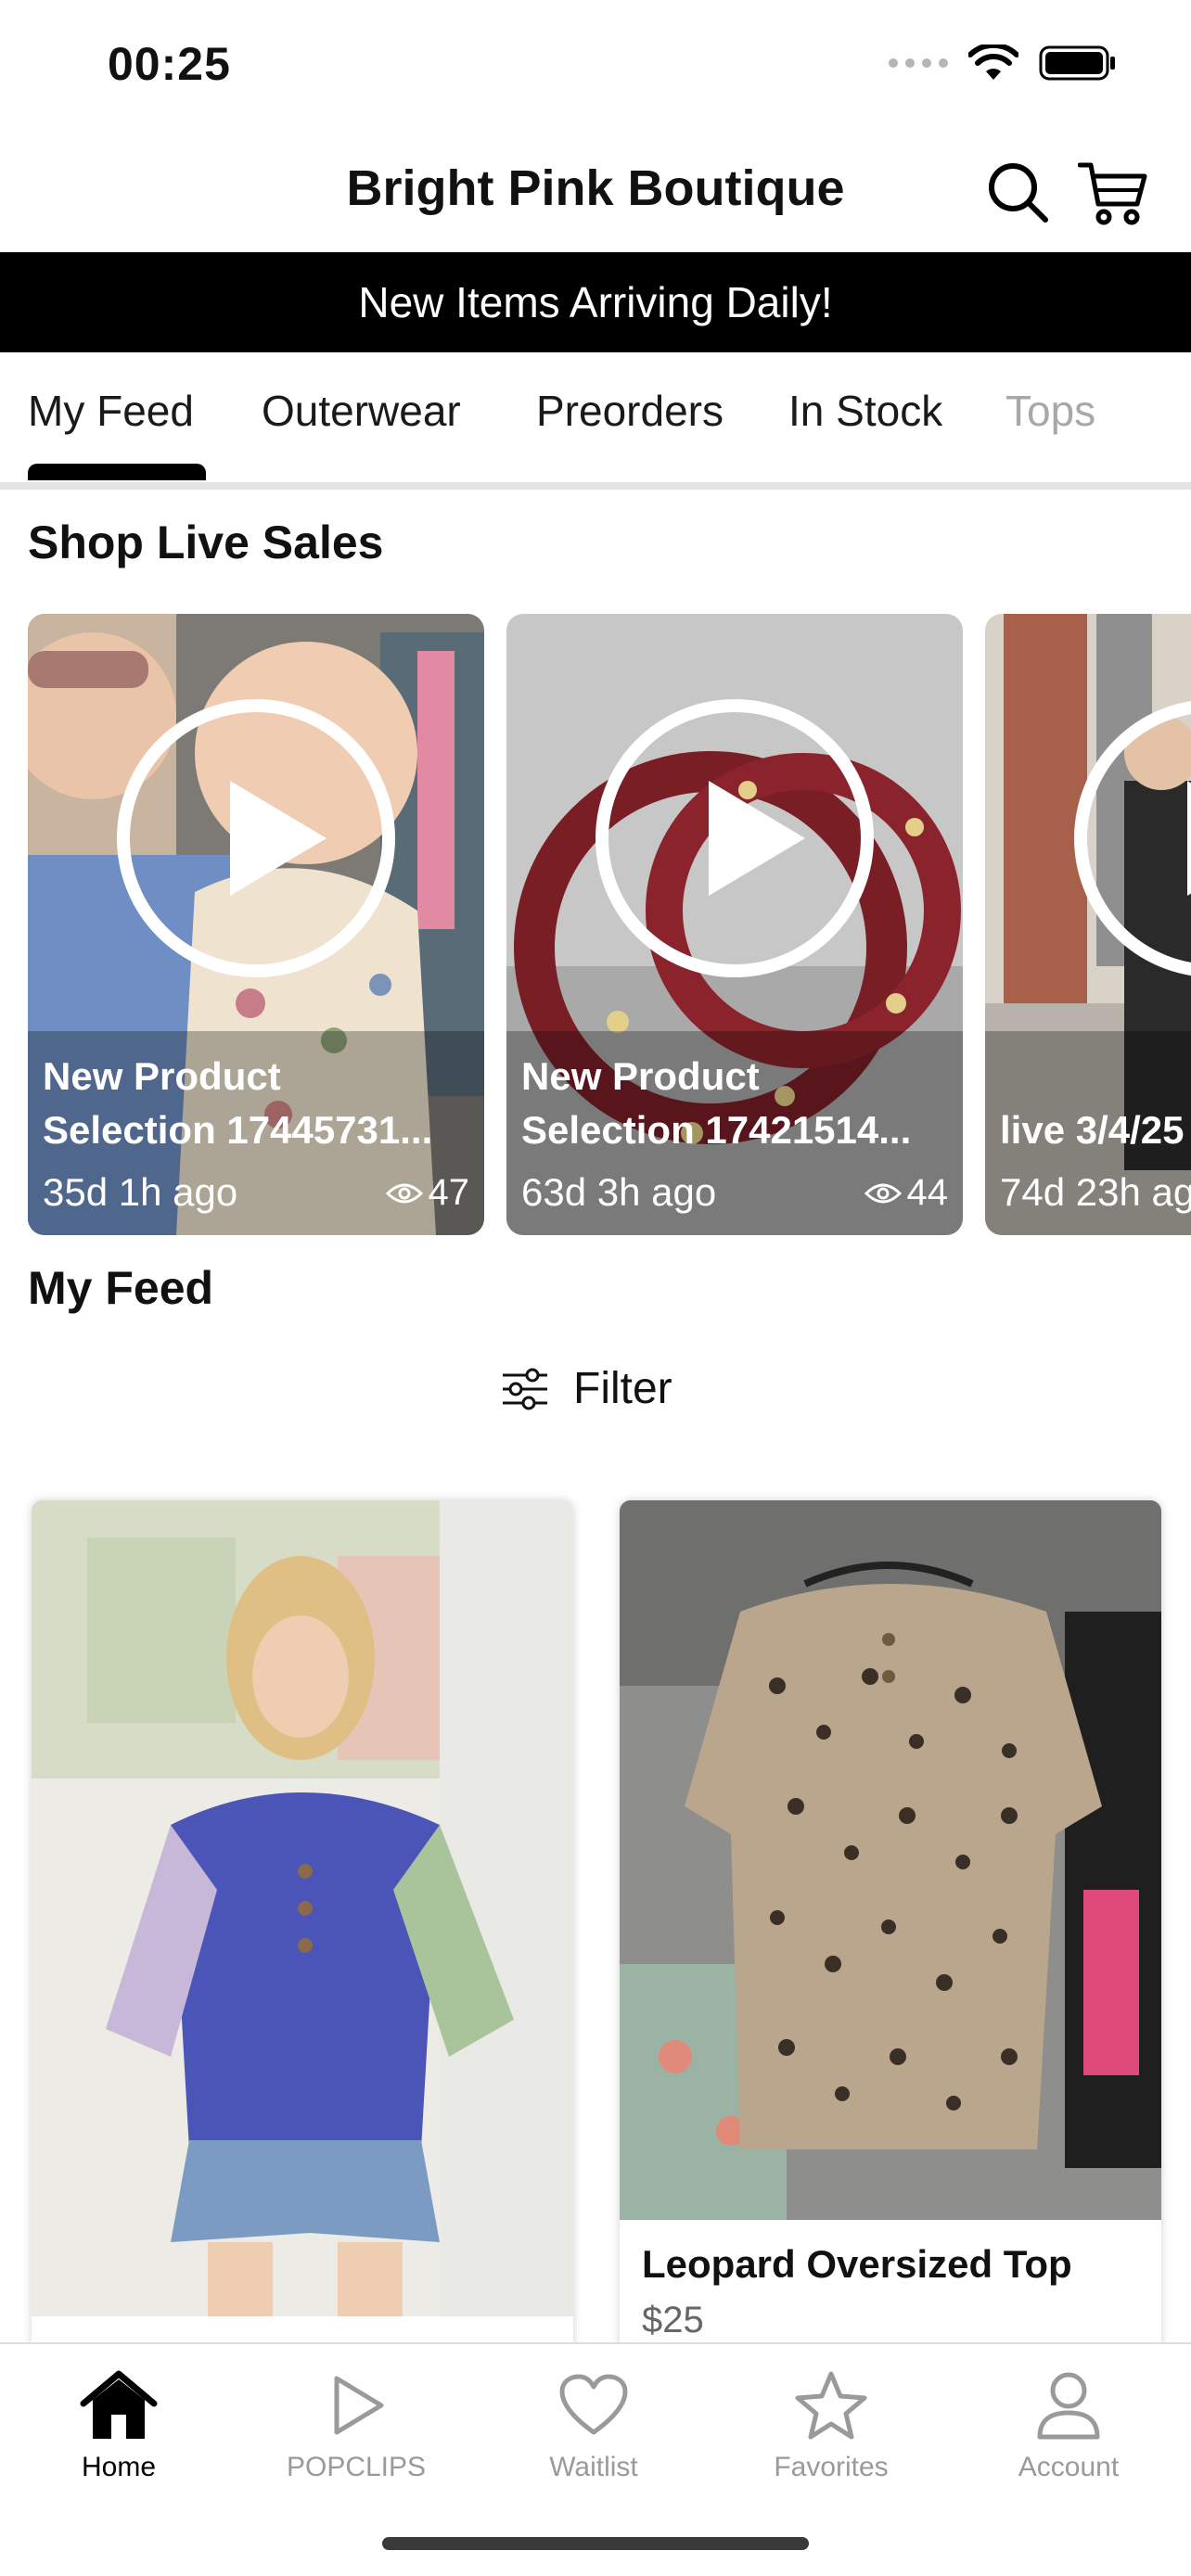  I want to click on tab-my-feed: My Feed, so click(111, 411).